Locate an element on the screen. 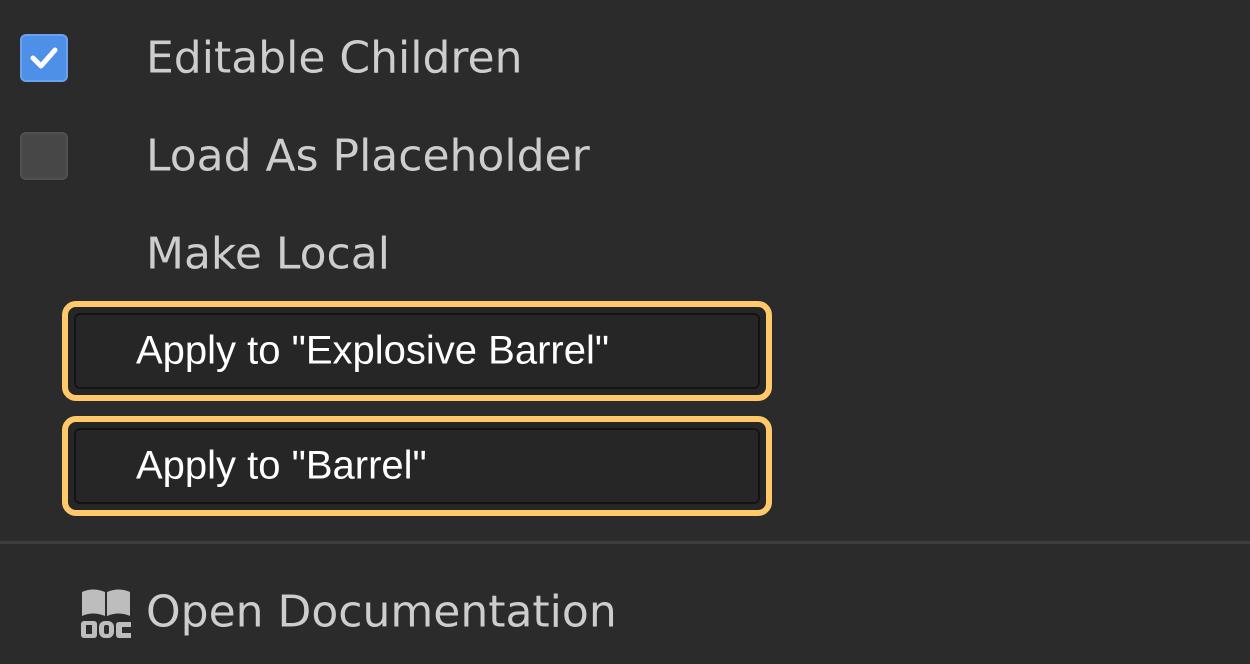 The image size is (1250, 664). doc-book-icon is located at coordinates (106, 613).